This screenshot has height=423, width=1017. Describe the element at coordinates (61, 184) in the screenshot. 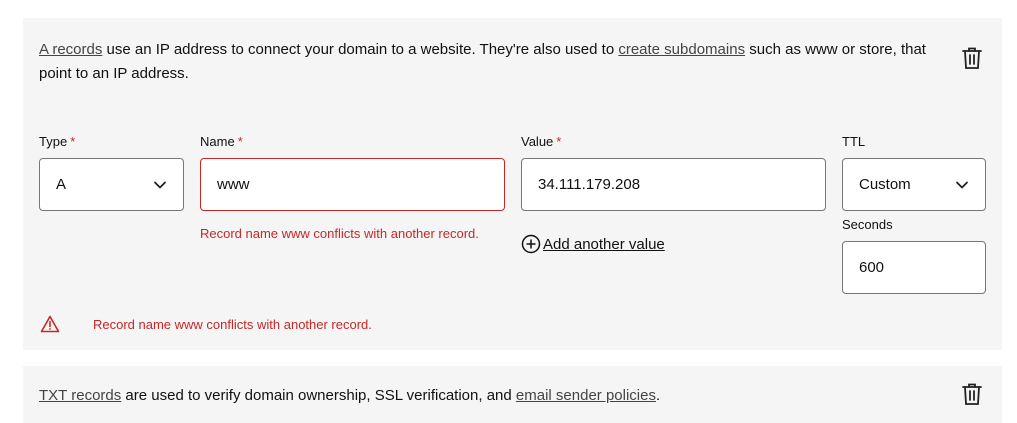

I see `type-select-value: A` at that location.